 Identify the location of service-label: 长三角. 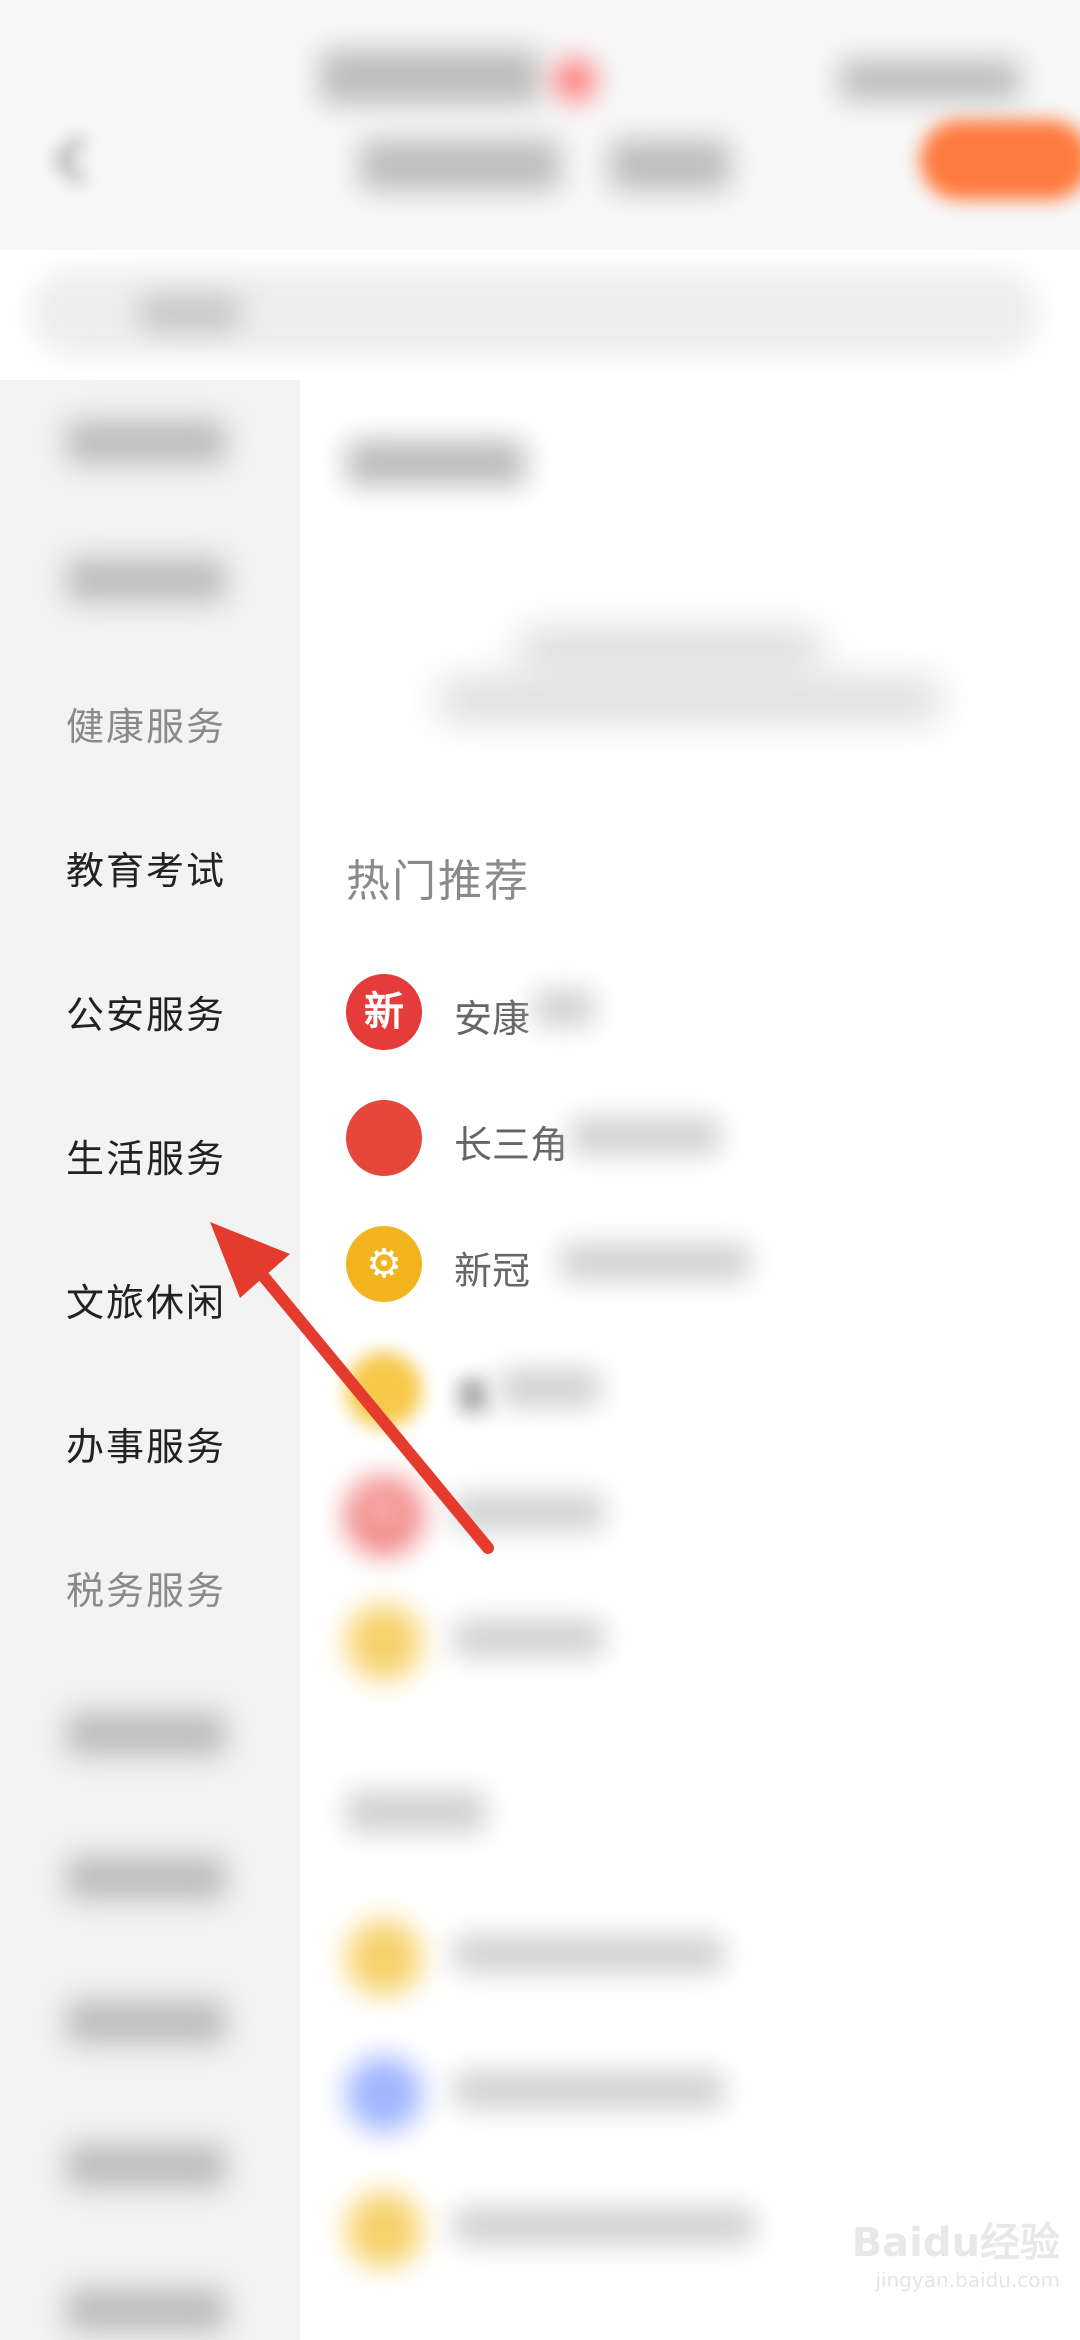
(511, 1141).